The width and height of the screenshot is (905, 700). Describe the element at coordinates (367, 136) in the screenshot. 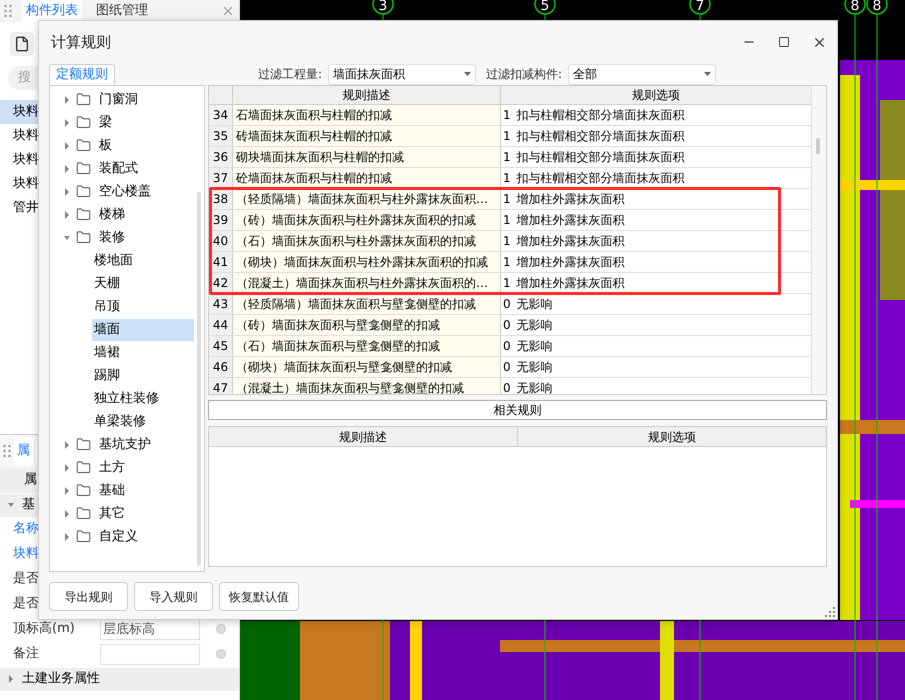

I see `rule-description: 砖墙面抹灰面积与柱帽的扣减` at that location.